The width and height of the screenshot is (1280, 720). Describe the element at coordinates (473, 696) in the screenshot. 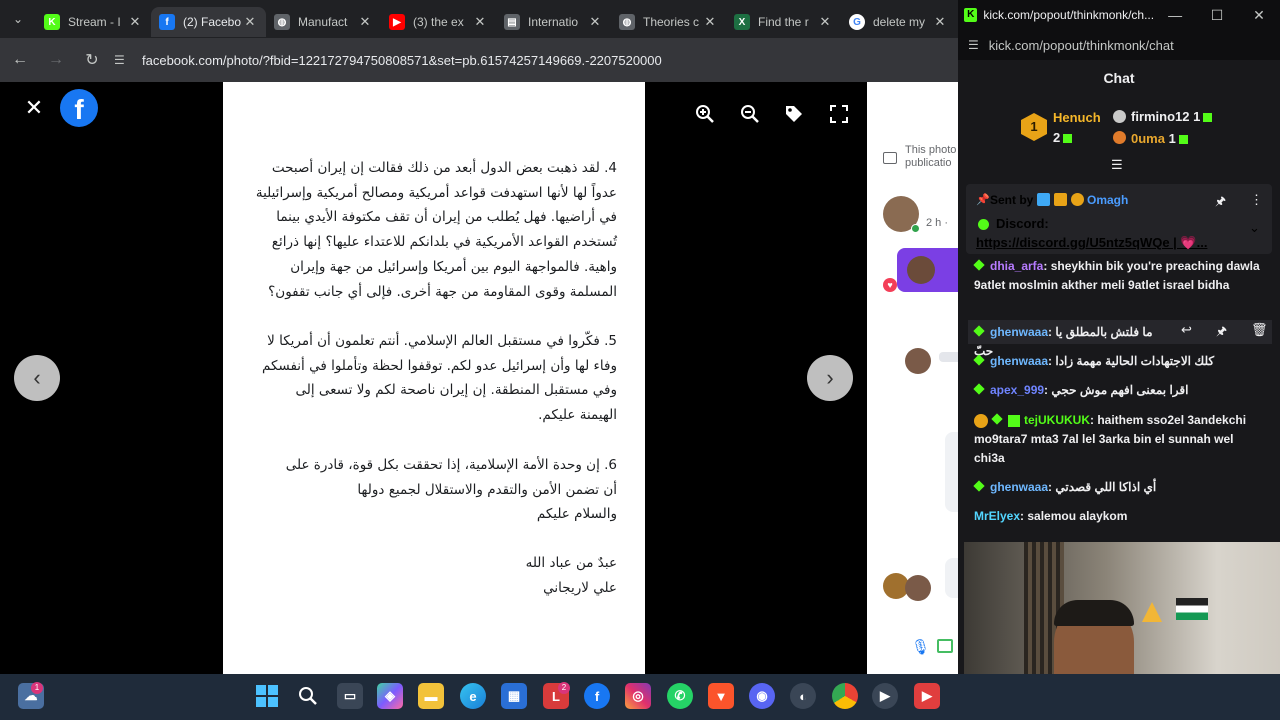

I see `edge-icon: e` at that location.